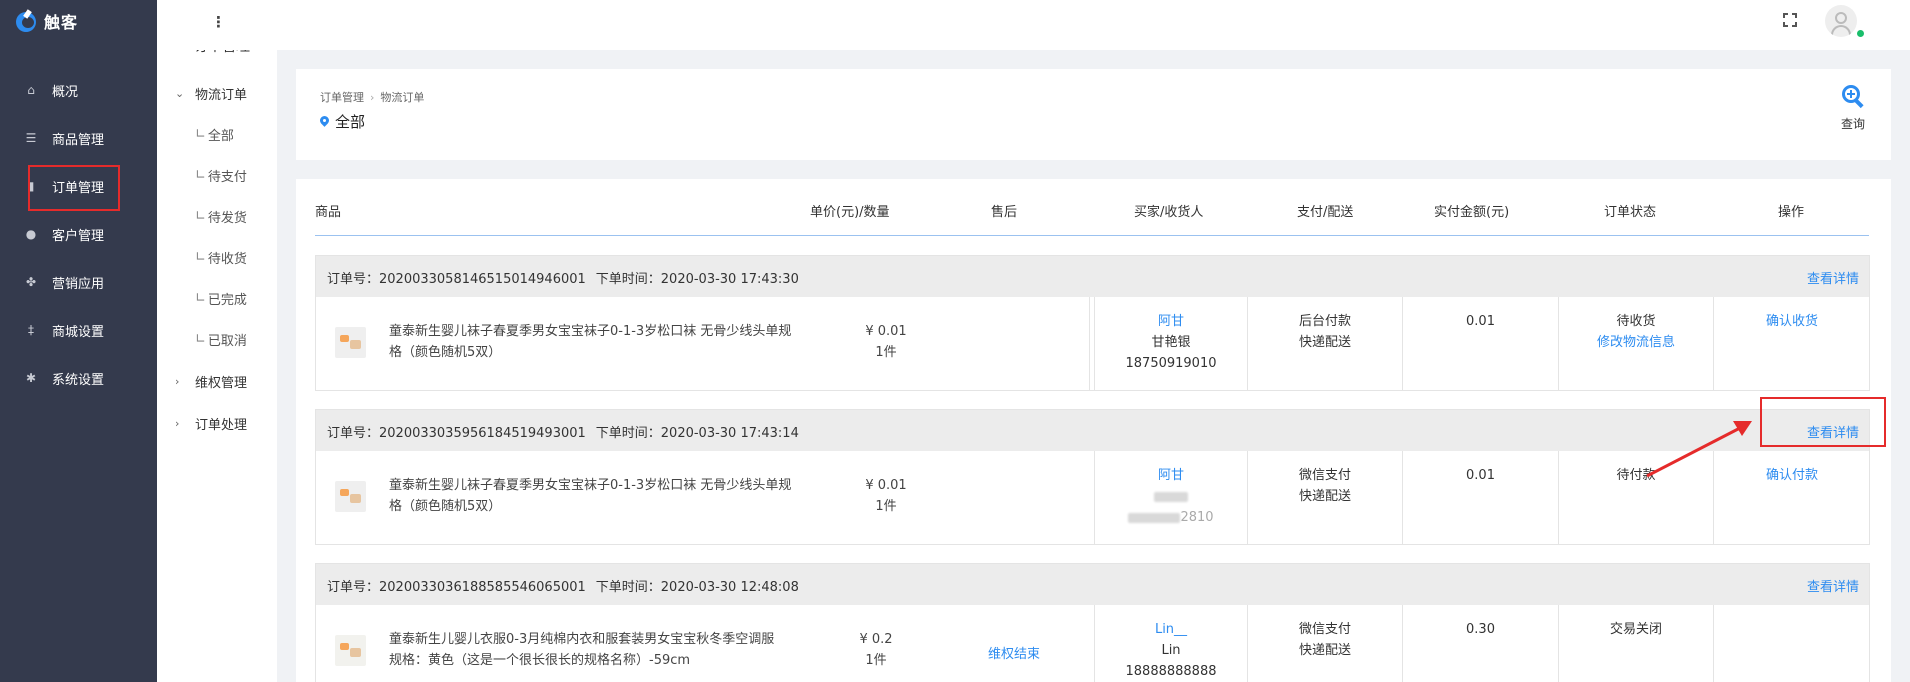 The height and width of the screenshot is (682, 1910). Describe the element at coordinates (220, 136) in the screenshot. I see `submenu-item-label: 全部` at that location.